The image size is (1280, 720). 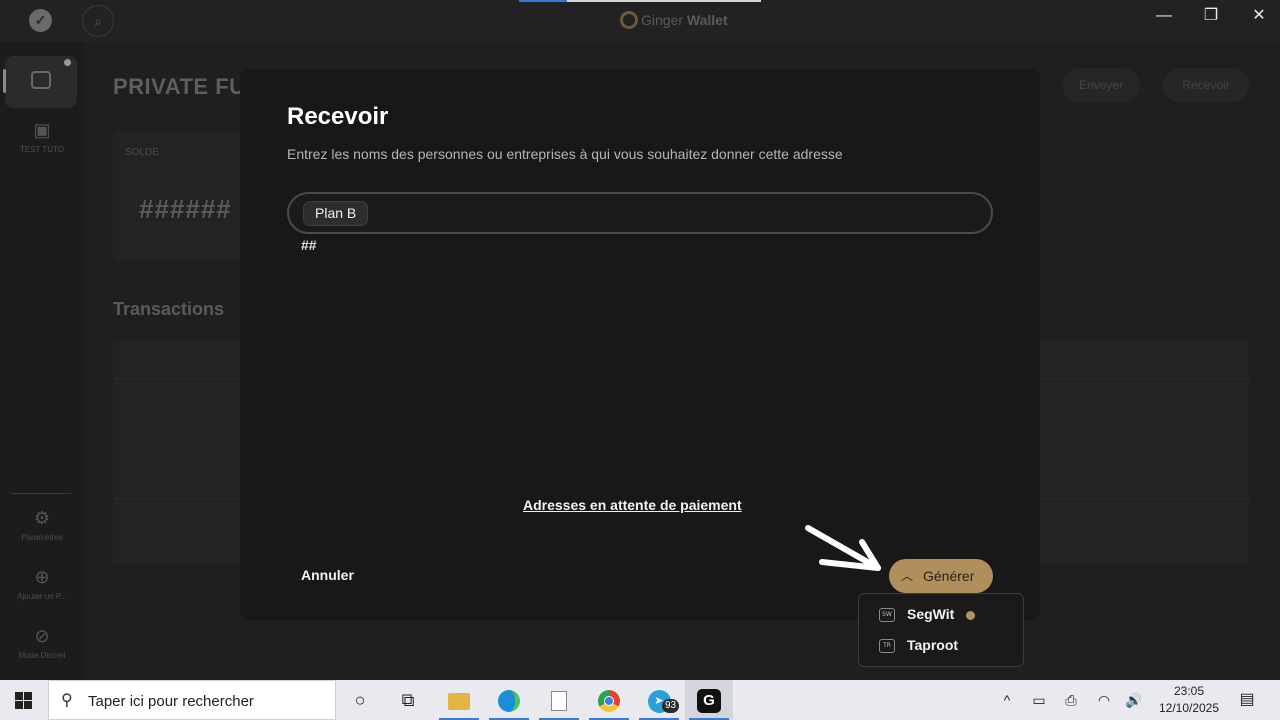 What do you see at coordinates (98, 21) in the screenshot?
I see `search-icon: ⌕` at bounding box center [98, 21].